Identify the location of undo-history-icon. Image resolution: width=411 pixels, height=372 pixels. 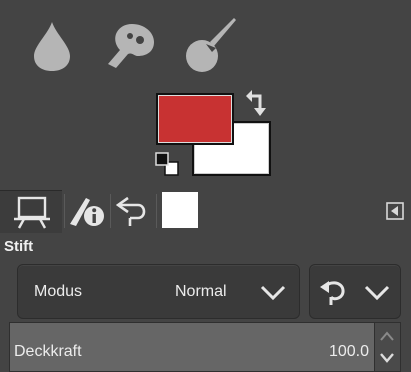
(131, 211).